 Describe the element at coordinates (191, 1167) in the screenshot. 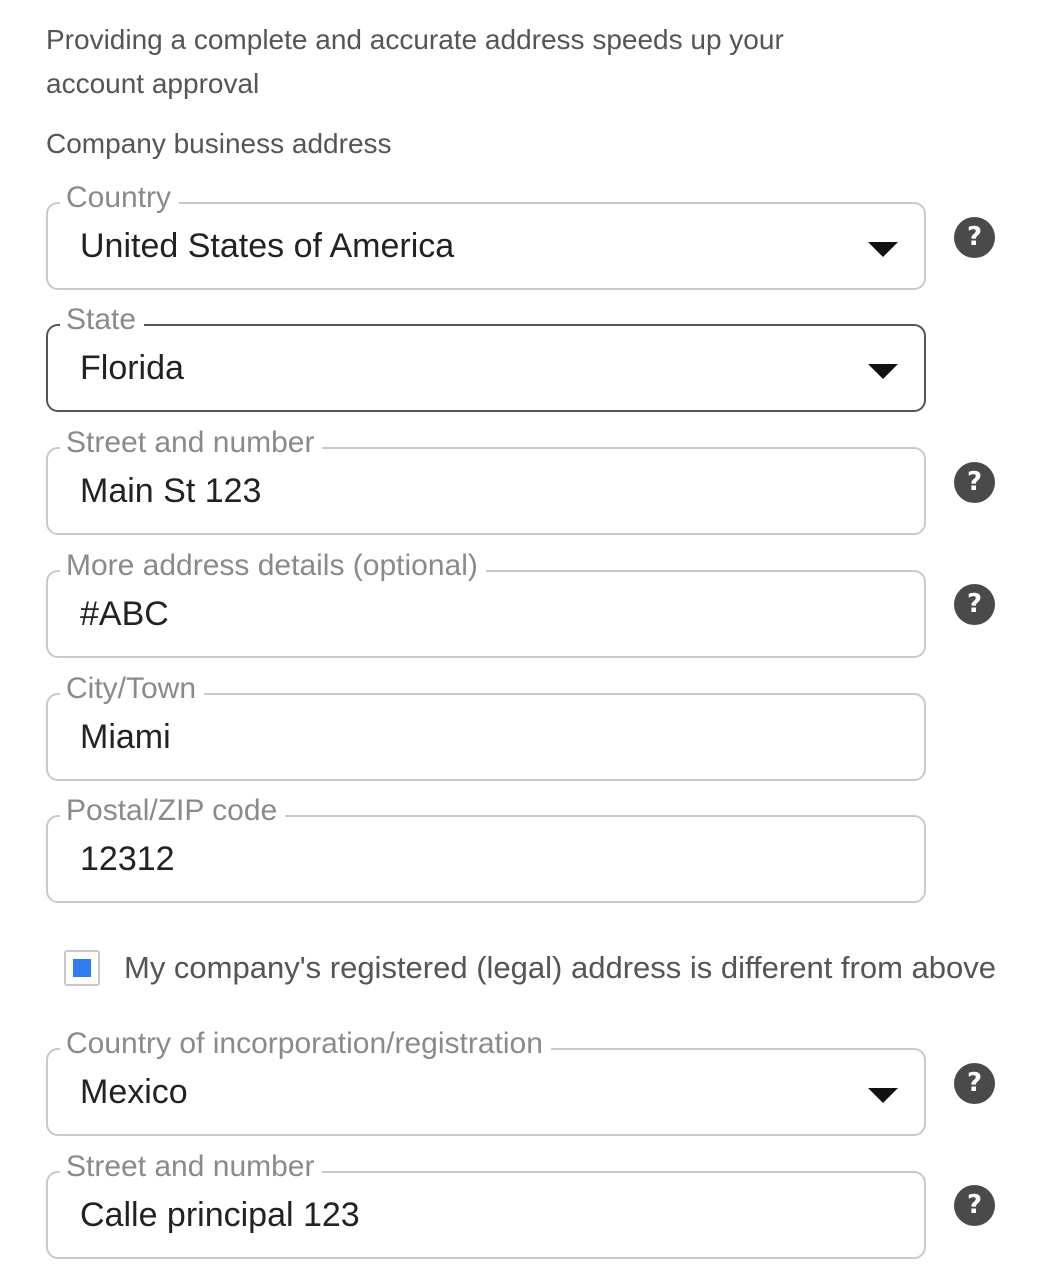

I see `registered-street-label: Street and number` at that location.